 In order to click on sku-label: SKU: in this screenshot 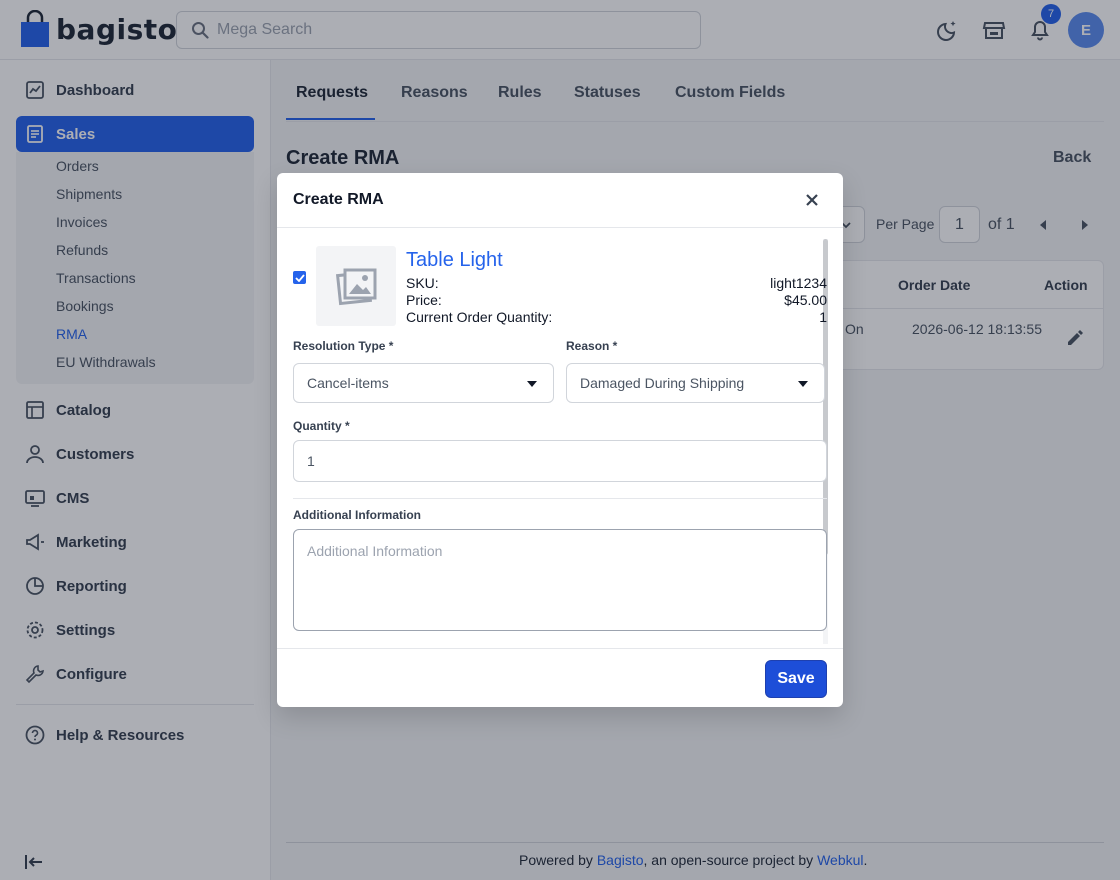, I will do `click(422, 283)`.